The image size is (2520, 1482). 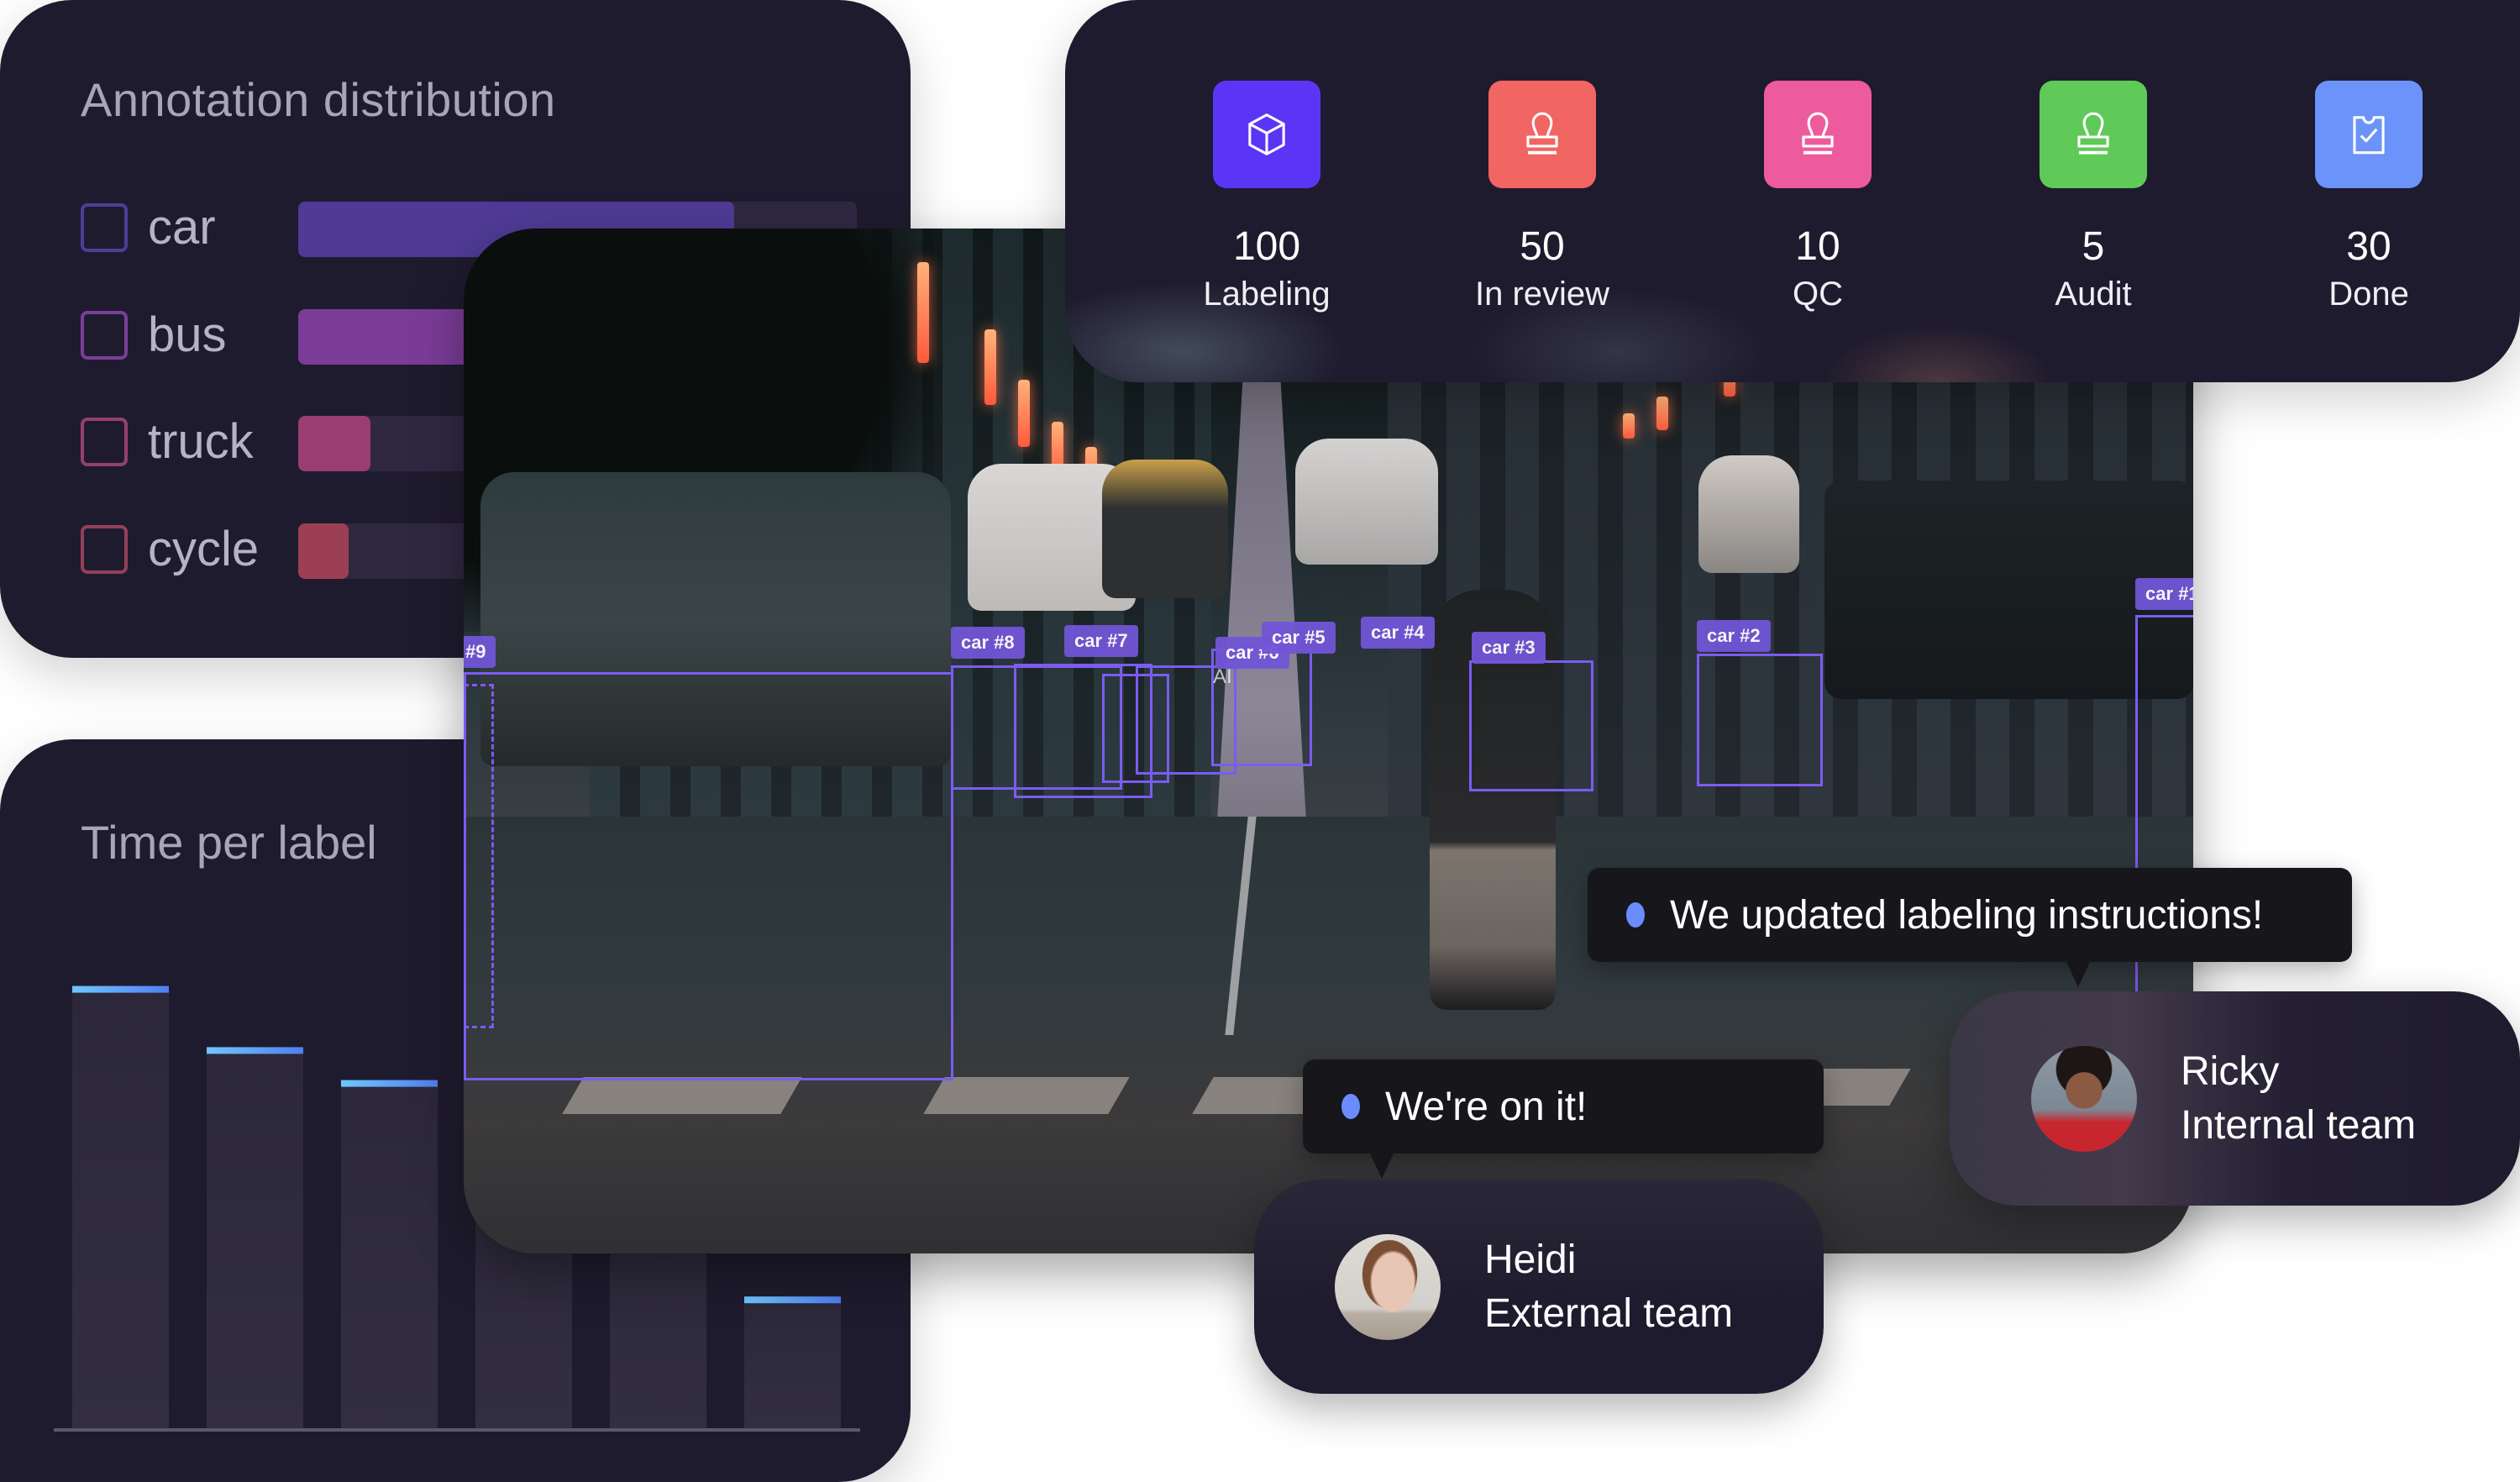 I want to click on chat-message: We updated labeling instructions!, so click(x=1967, y=915).